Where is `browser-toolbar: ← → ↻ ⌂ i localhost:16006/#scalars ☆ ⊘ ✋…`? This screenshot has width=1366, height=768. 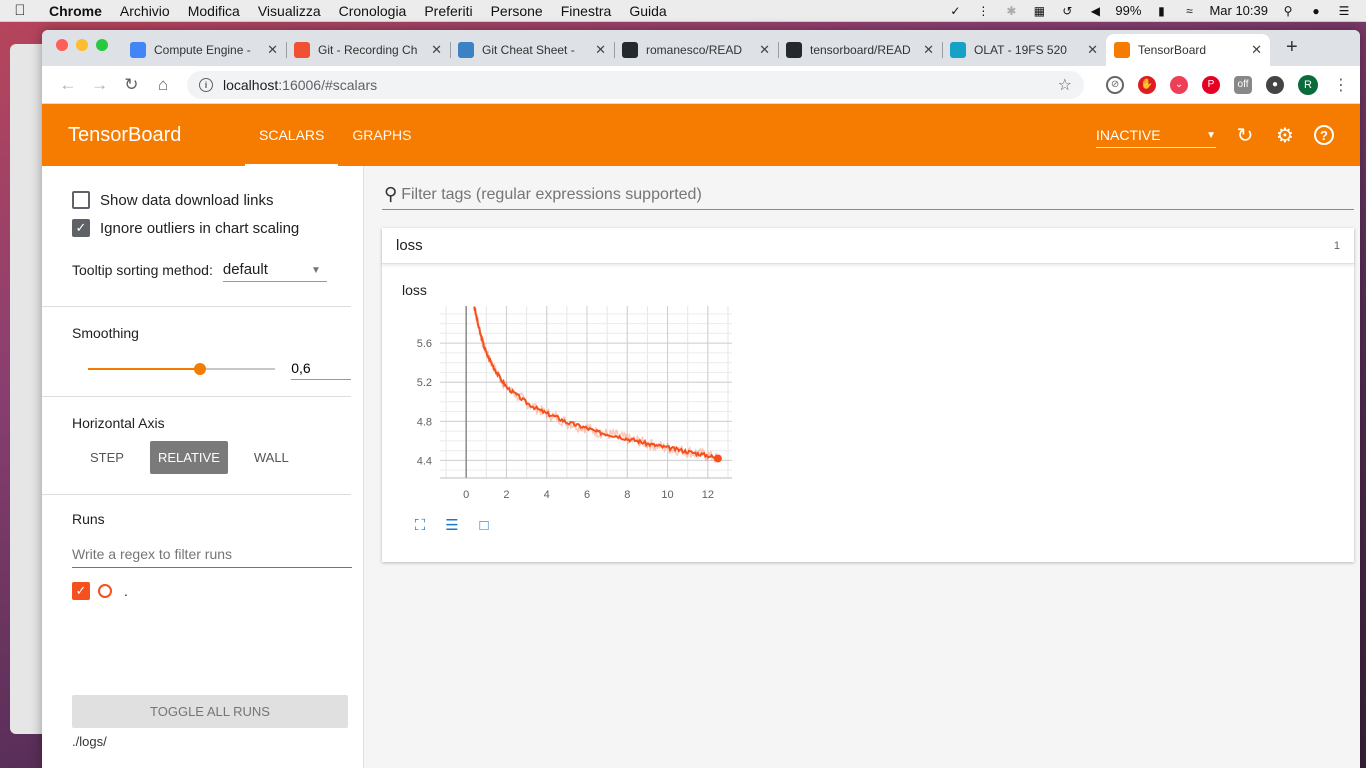
browser-toolbar: ← → ↻ ⌂ i localhost:16006/#scalars ☆ ⊘ ✋… is located at coordinates (701, 85).